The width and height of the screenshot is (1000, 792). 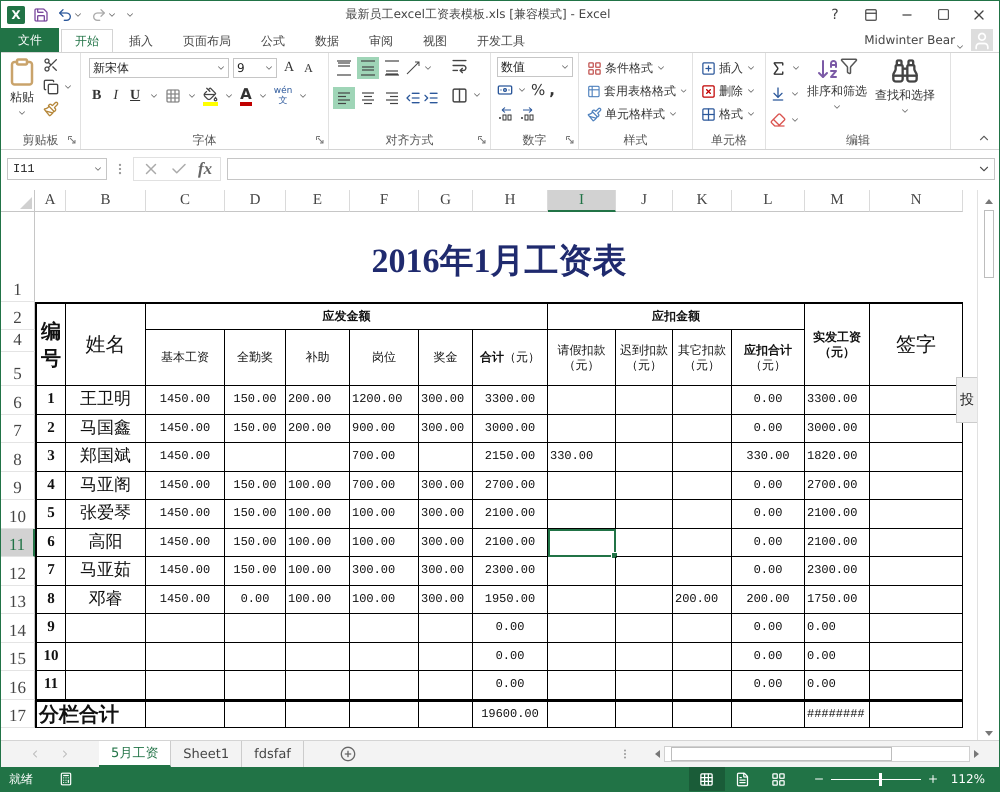 I want to click on add-sheet-icon, so click(x=348, y=754).